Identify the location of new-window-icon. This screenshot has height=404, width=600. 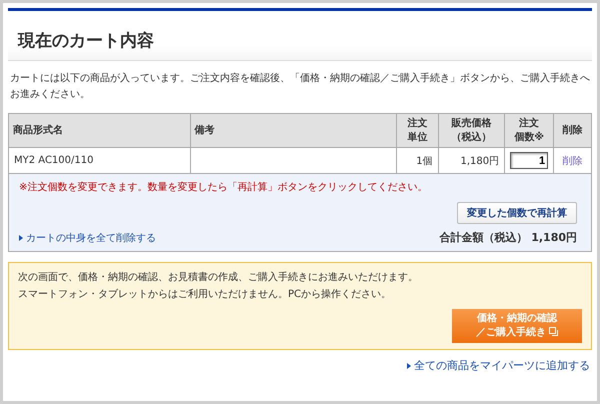
(553, 331).